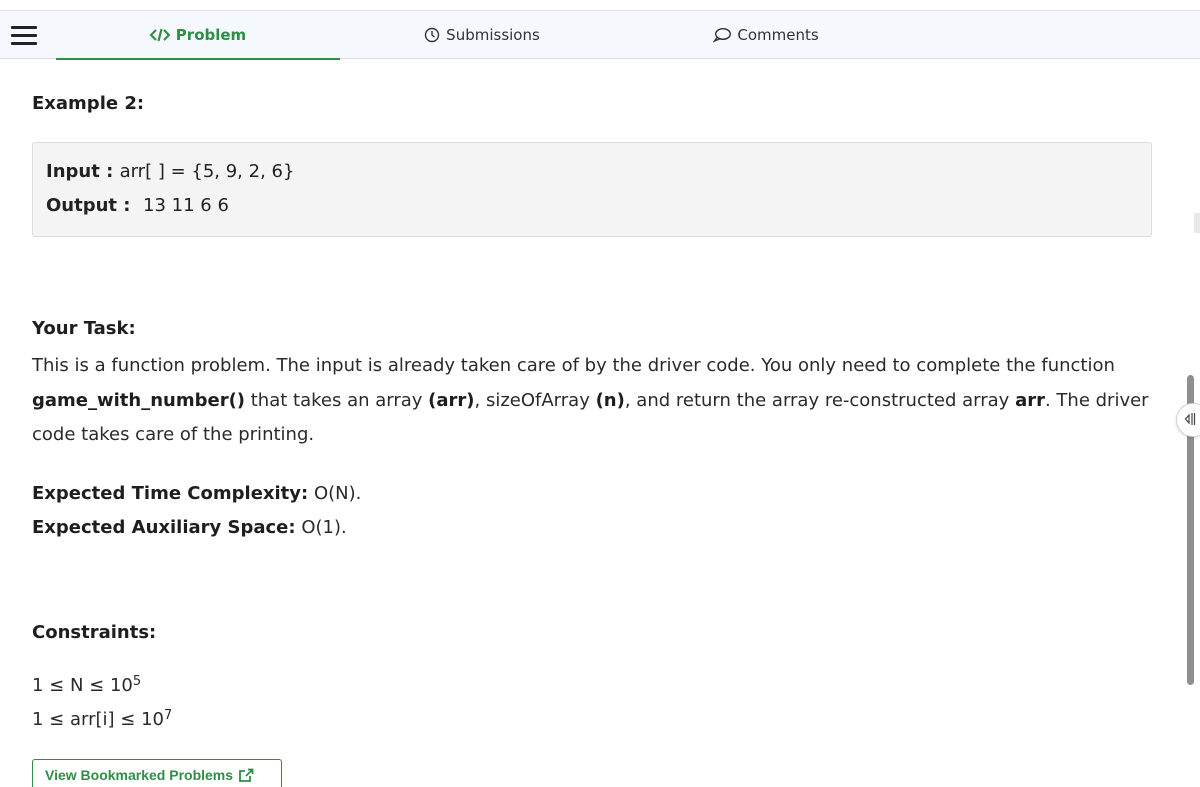 Image resolution: width=1200 pixels, height=787 pixels. Describe the element at coordinates (139, 775) in the screenshot. I see `bookmark-button-label: View Bookmarked Problems` at that location.